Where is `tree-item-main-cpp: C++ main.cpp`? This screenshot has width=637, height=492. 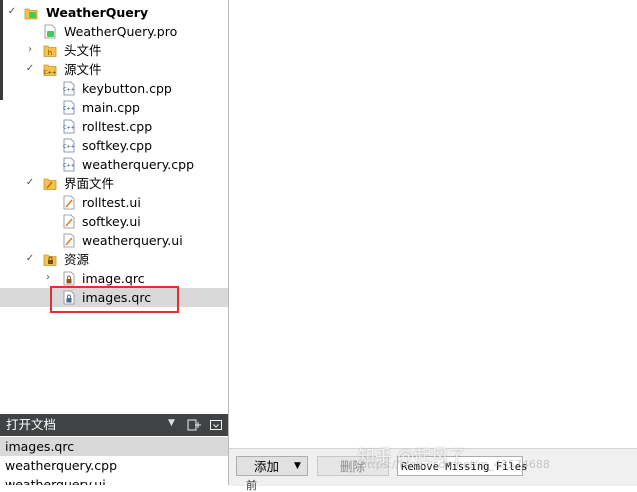 tree-item-main-cpp: C++ main.cpp is located at coordinates (114, 107).